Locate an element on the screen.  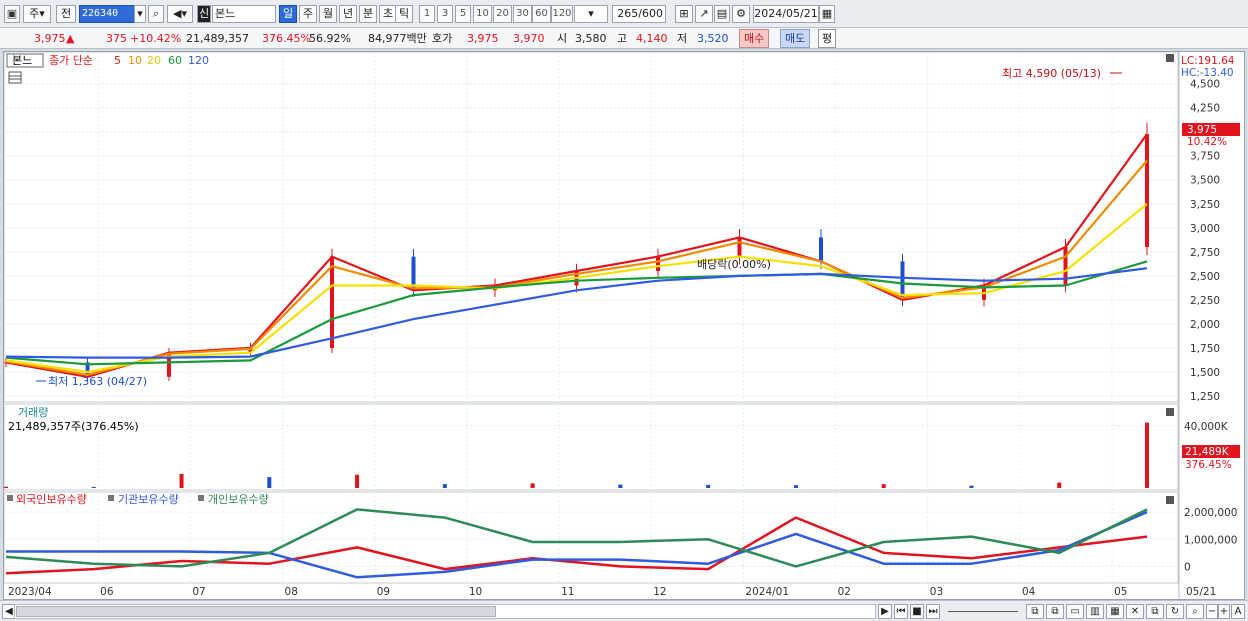
flat-button: 평 is located at coordinates (827, 38).